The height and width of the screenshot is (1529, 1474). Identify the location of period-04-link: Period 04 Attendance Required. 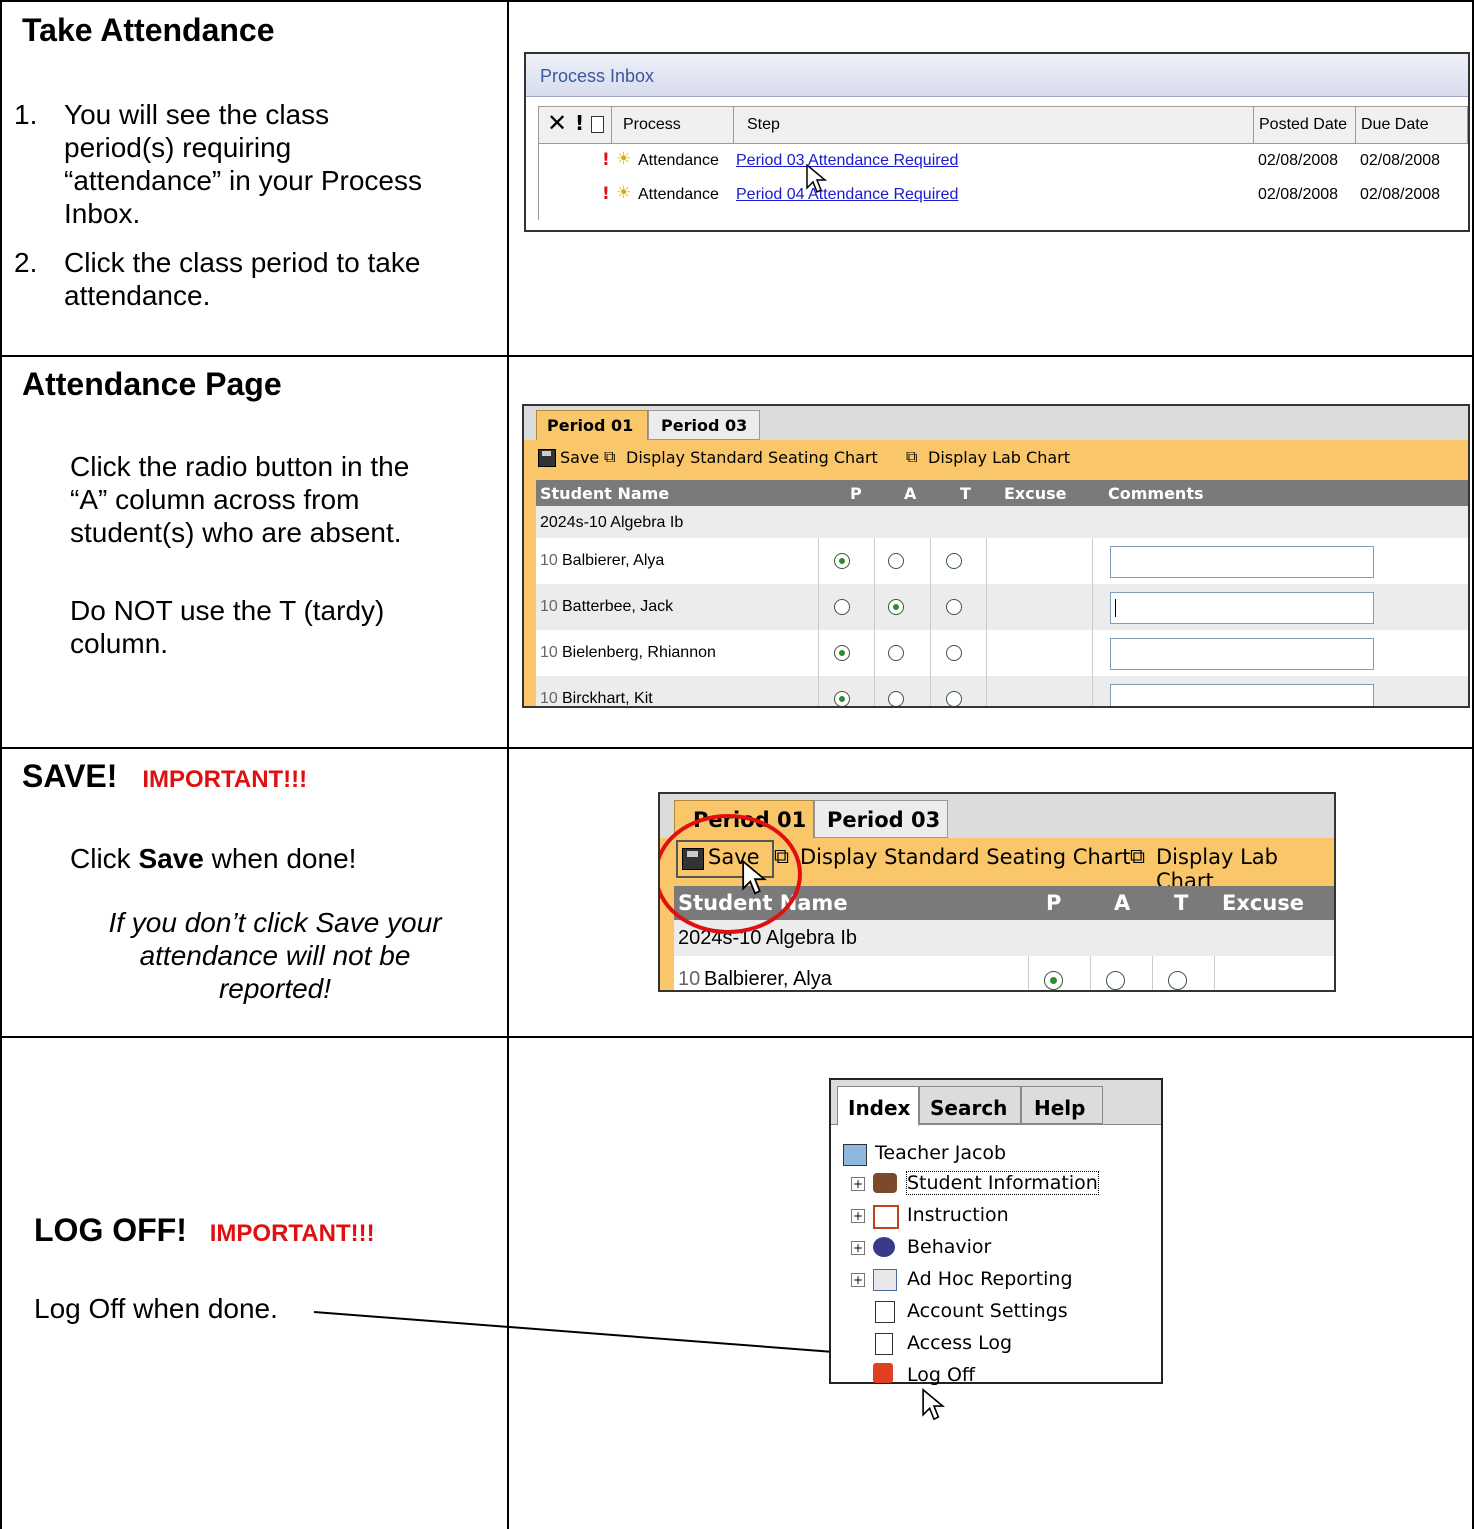
(847, 195).